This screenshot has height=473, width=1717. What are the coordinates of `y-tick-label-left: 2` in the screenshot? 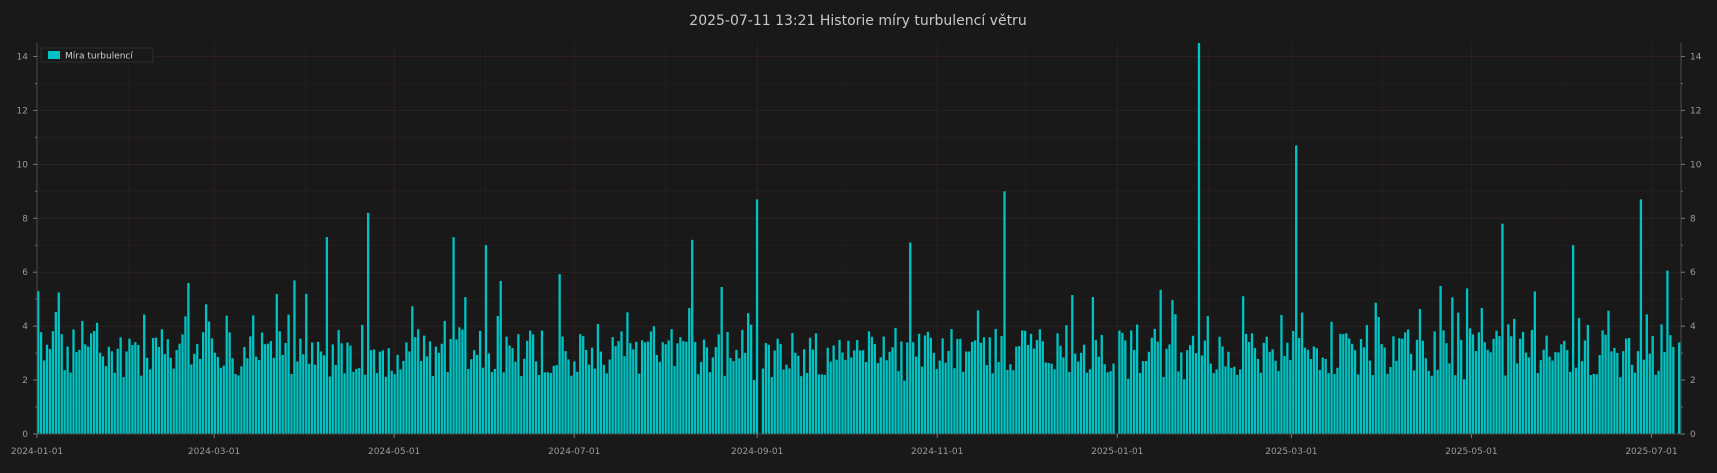 It's located at (25, 381).